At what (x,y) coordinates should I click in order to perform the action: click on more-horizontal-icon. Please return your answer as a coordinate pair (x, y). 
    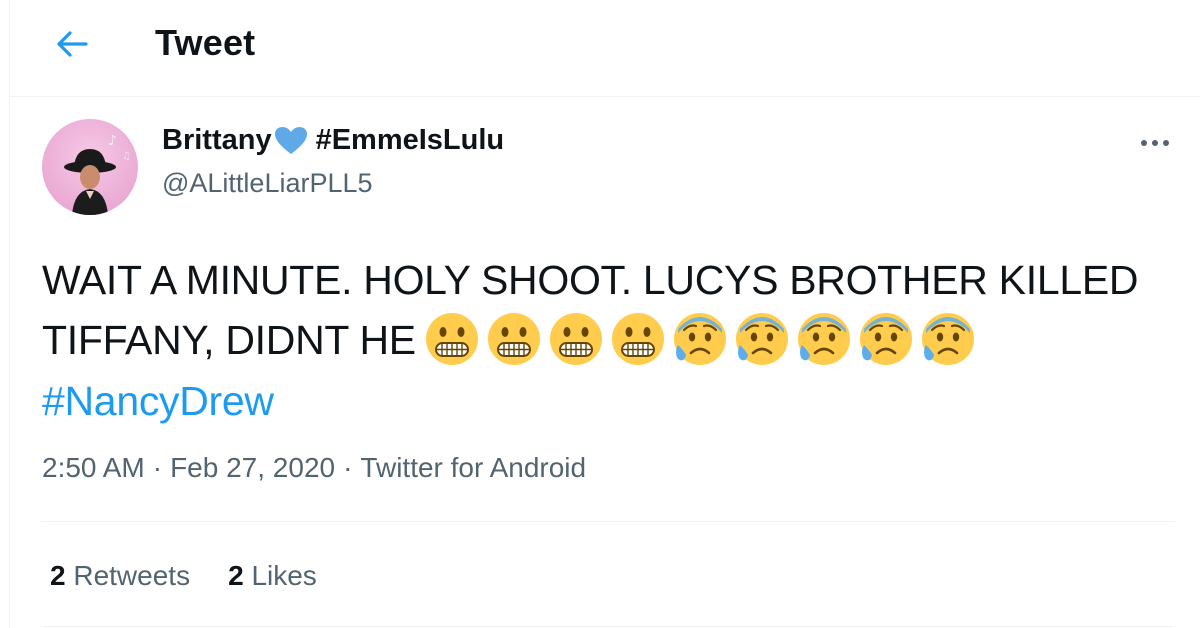
    Looking at the image, I should click on (1155, 143).